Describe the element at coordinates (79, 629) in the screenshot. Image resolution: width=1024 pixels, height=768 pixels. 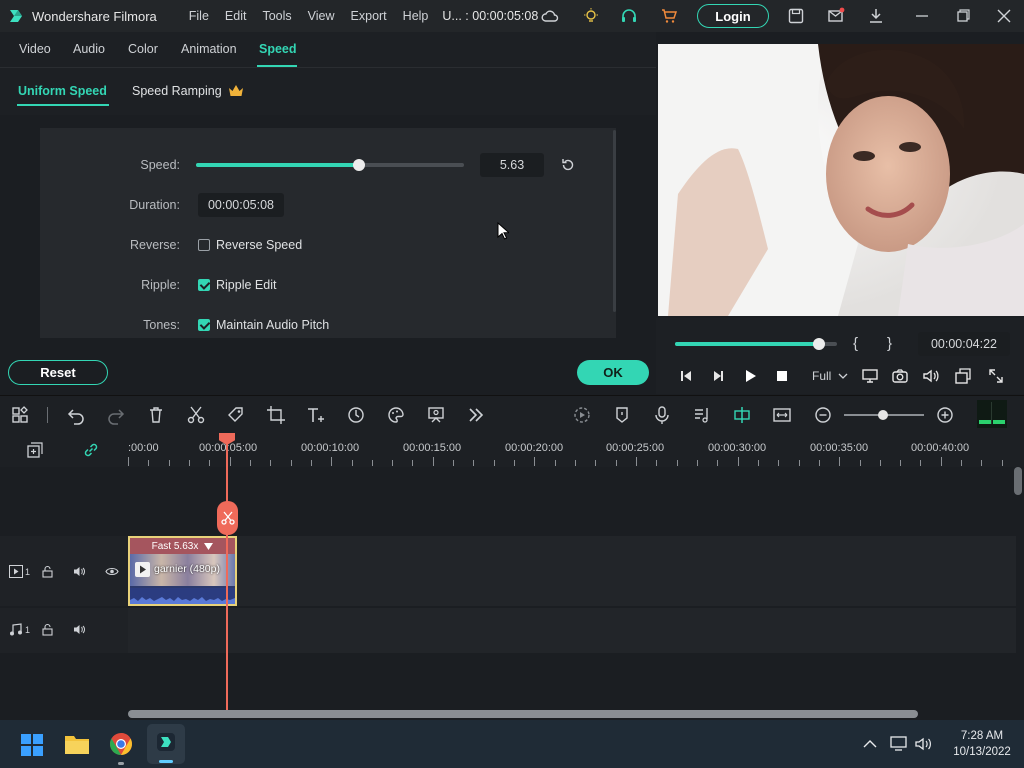
I see `audio-mute-icon` at that location.